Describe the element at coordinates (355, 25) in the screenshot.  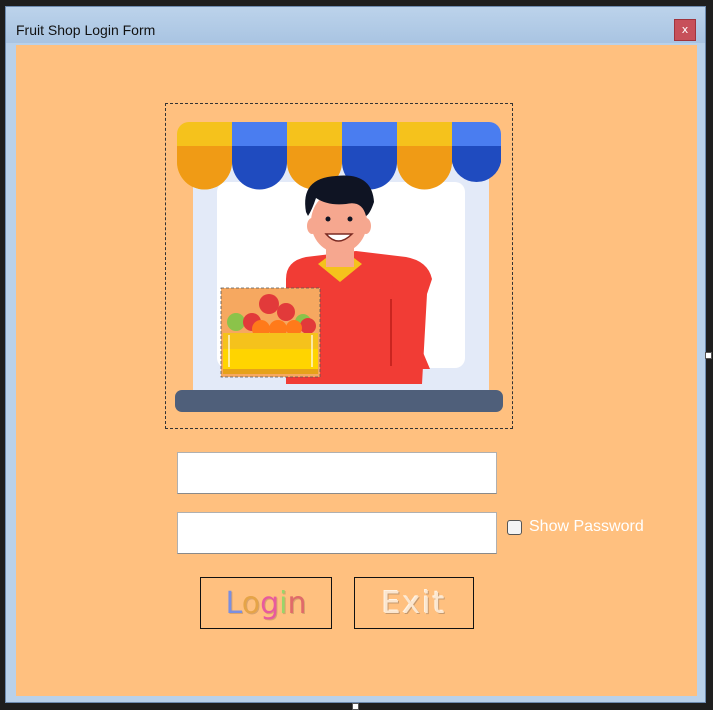
I see `title-bar: Fruit Shop Login Form x` at that location.